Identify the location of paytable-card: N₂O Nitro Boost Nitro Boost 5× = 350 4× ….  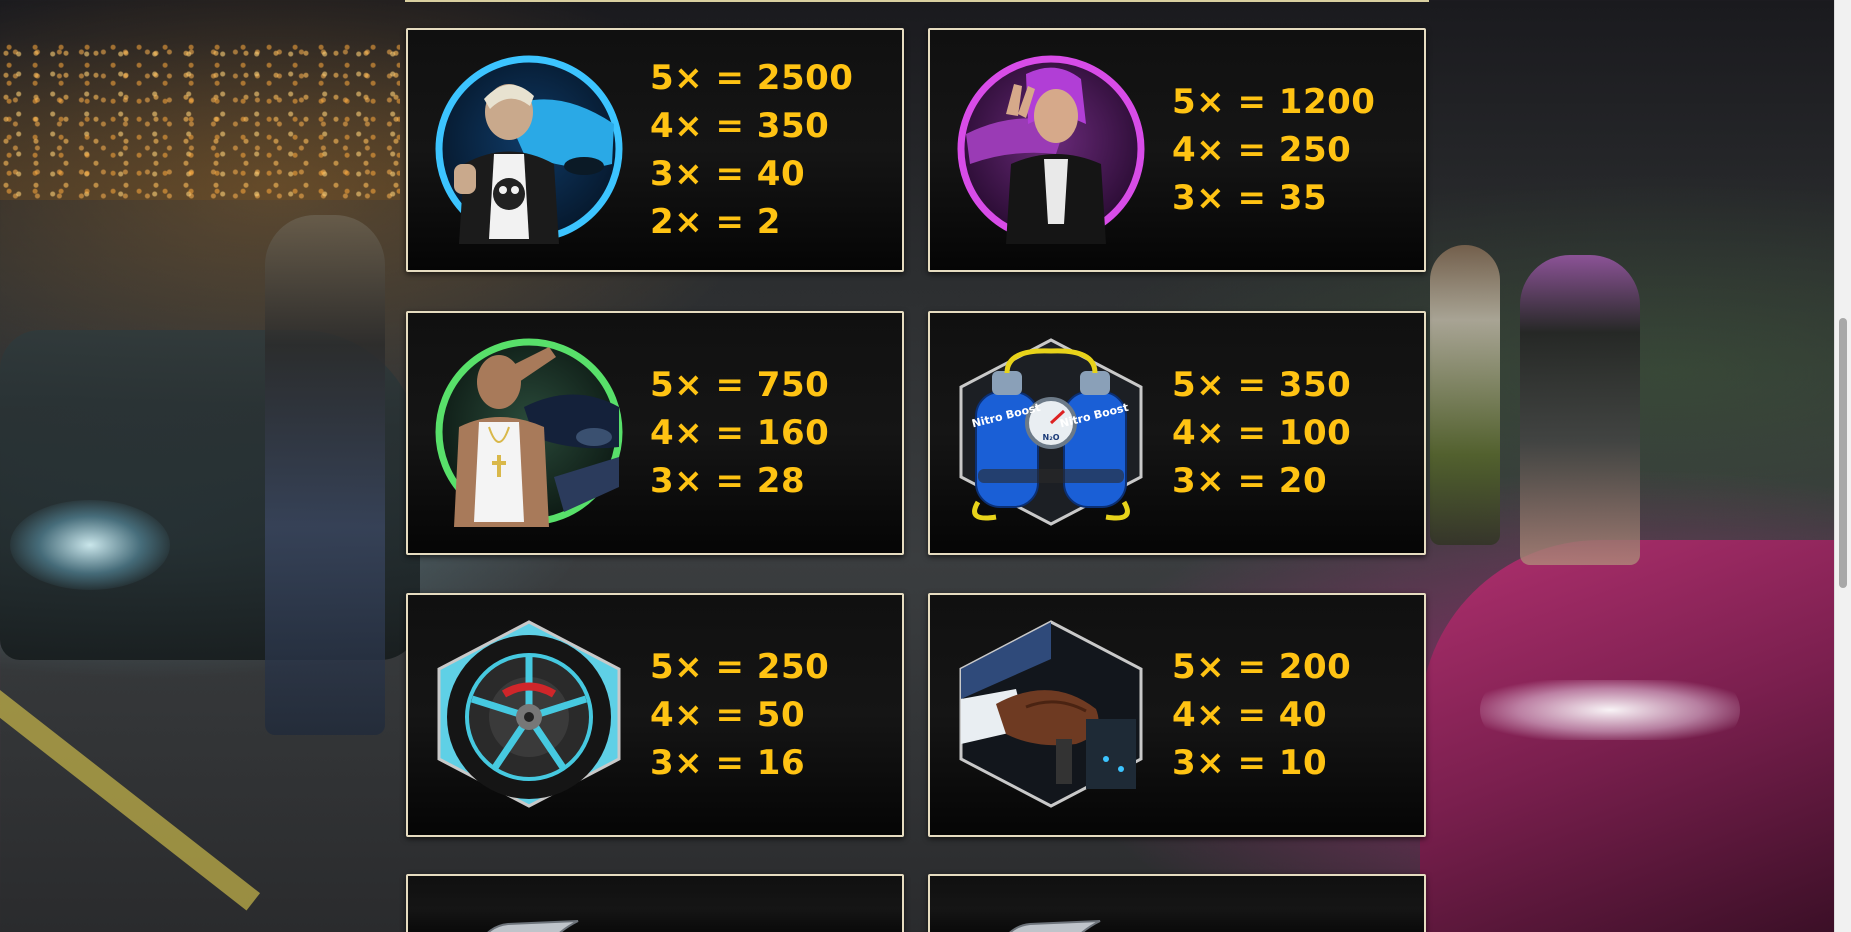
(1177, 433).